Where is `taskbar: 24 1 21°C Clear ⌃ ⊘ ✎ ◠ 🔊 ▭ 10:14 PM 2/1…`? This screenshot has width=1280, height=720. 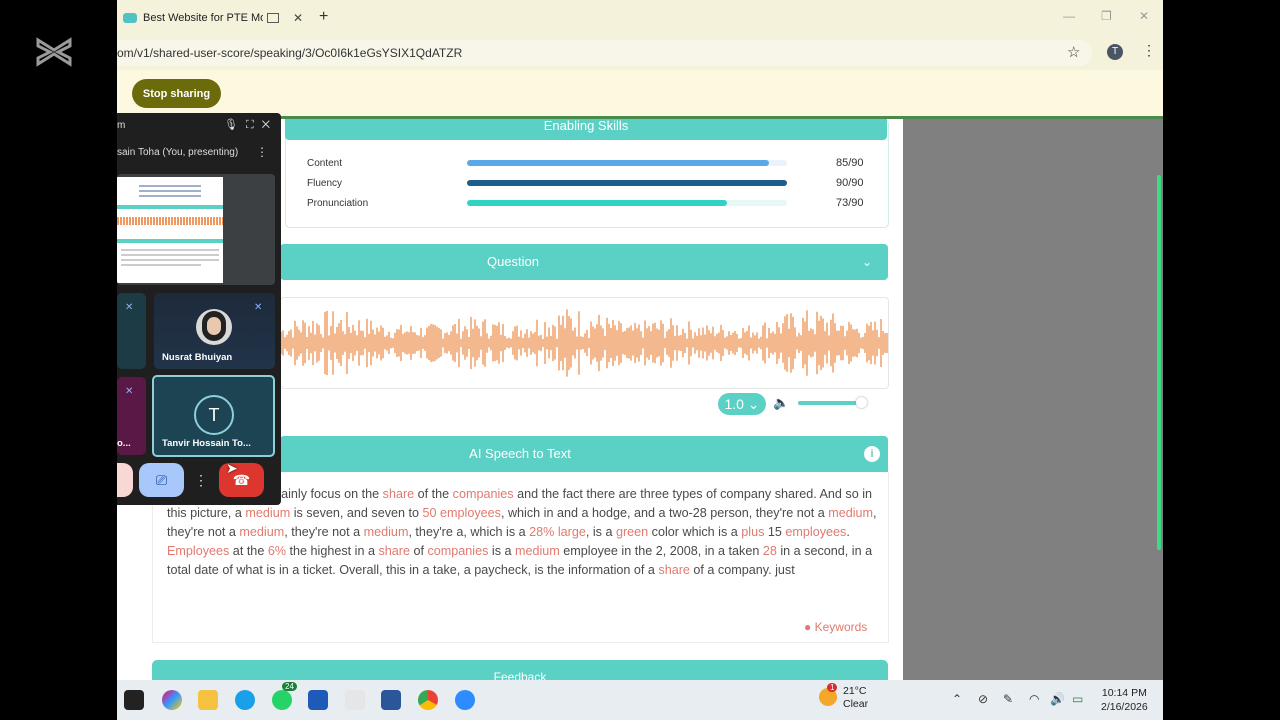 taskbar: 24 1 21°C Clear ⌃ ⊘ ✎ ◠ 🔊 ▭ 10:14 PM 2/1… is located at coordinates (640, 700).